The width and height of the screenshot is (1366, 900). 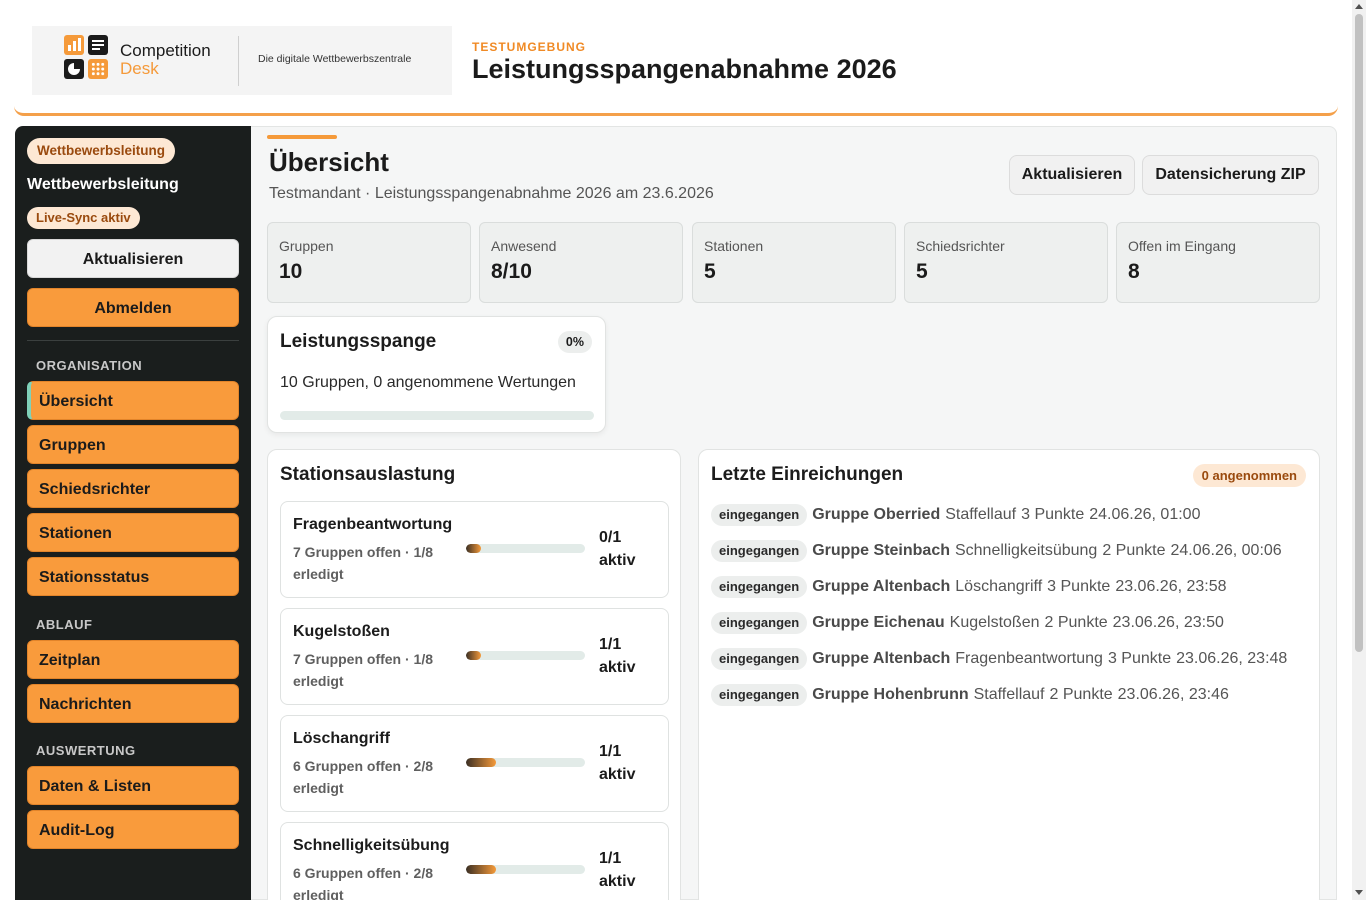 What do you see at coordinates (133, 400) in the screenshot?
I see `sidebar-item-uebersicht: Übersicht` at bounding box center [133, 400].